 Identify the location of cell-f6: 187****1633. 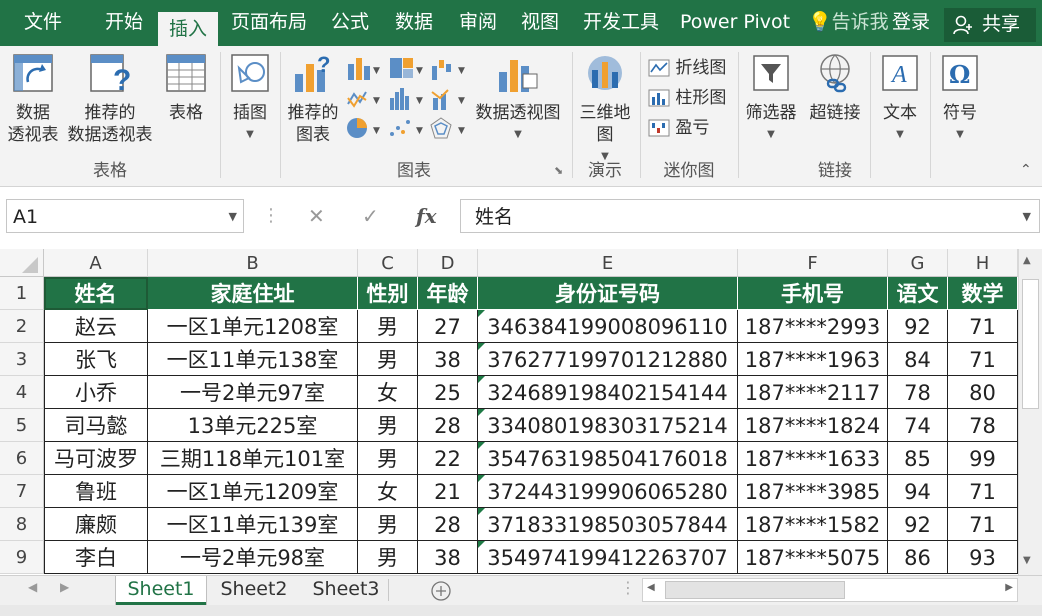
(813, 458).